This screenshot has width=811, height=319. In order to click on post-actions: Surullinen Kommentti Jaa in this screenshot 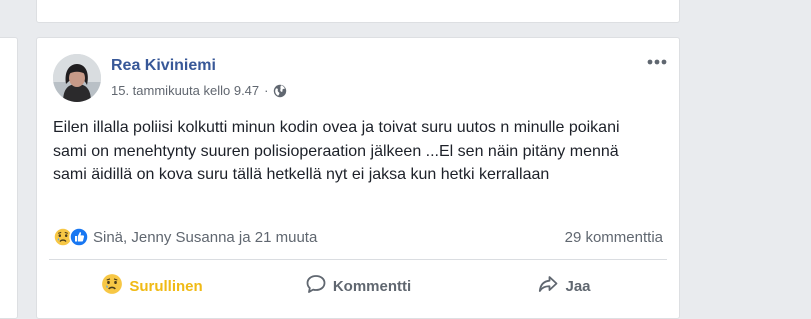, I will do `click(358, 286)`.